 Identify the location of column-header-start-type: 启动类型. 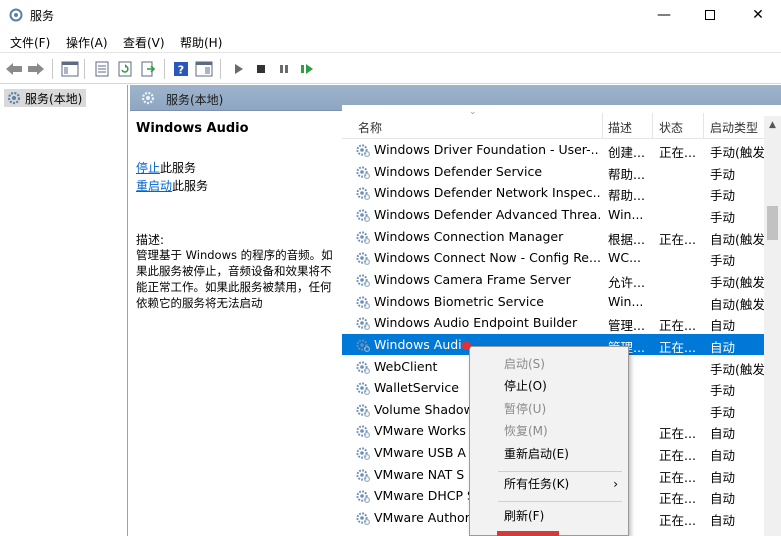
(734, 127).